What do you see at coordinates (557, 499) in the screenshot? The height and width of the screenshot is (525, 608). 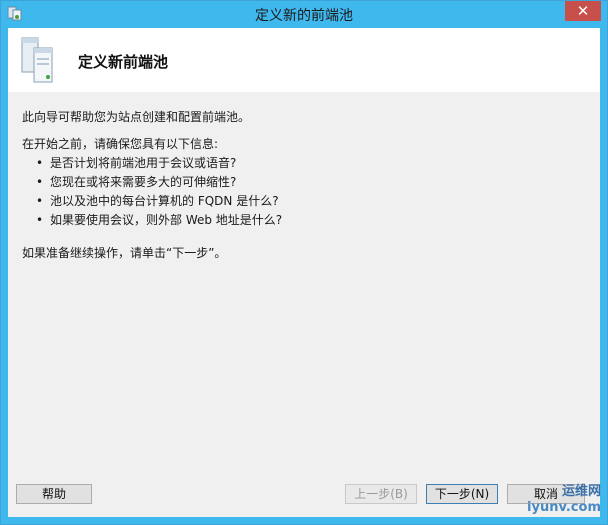 I see `site-watermark: 运维网 iyunv.com` at bounding box center [557, 499].